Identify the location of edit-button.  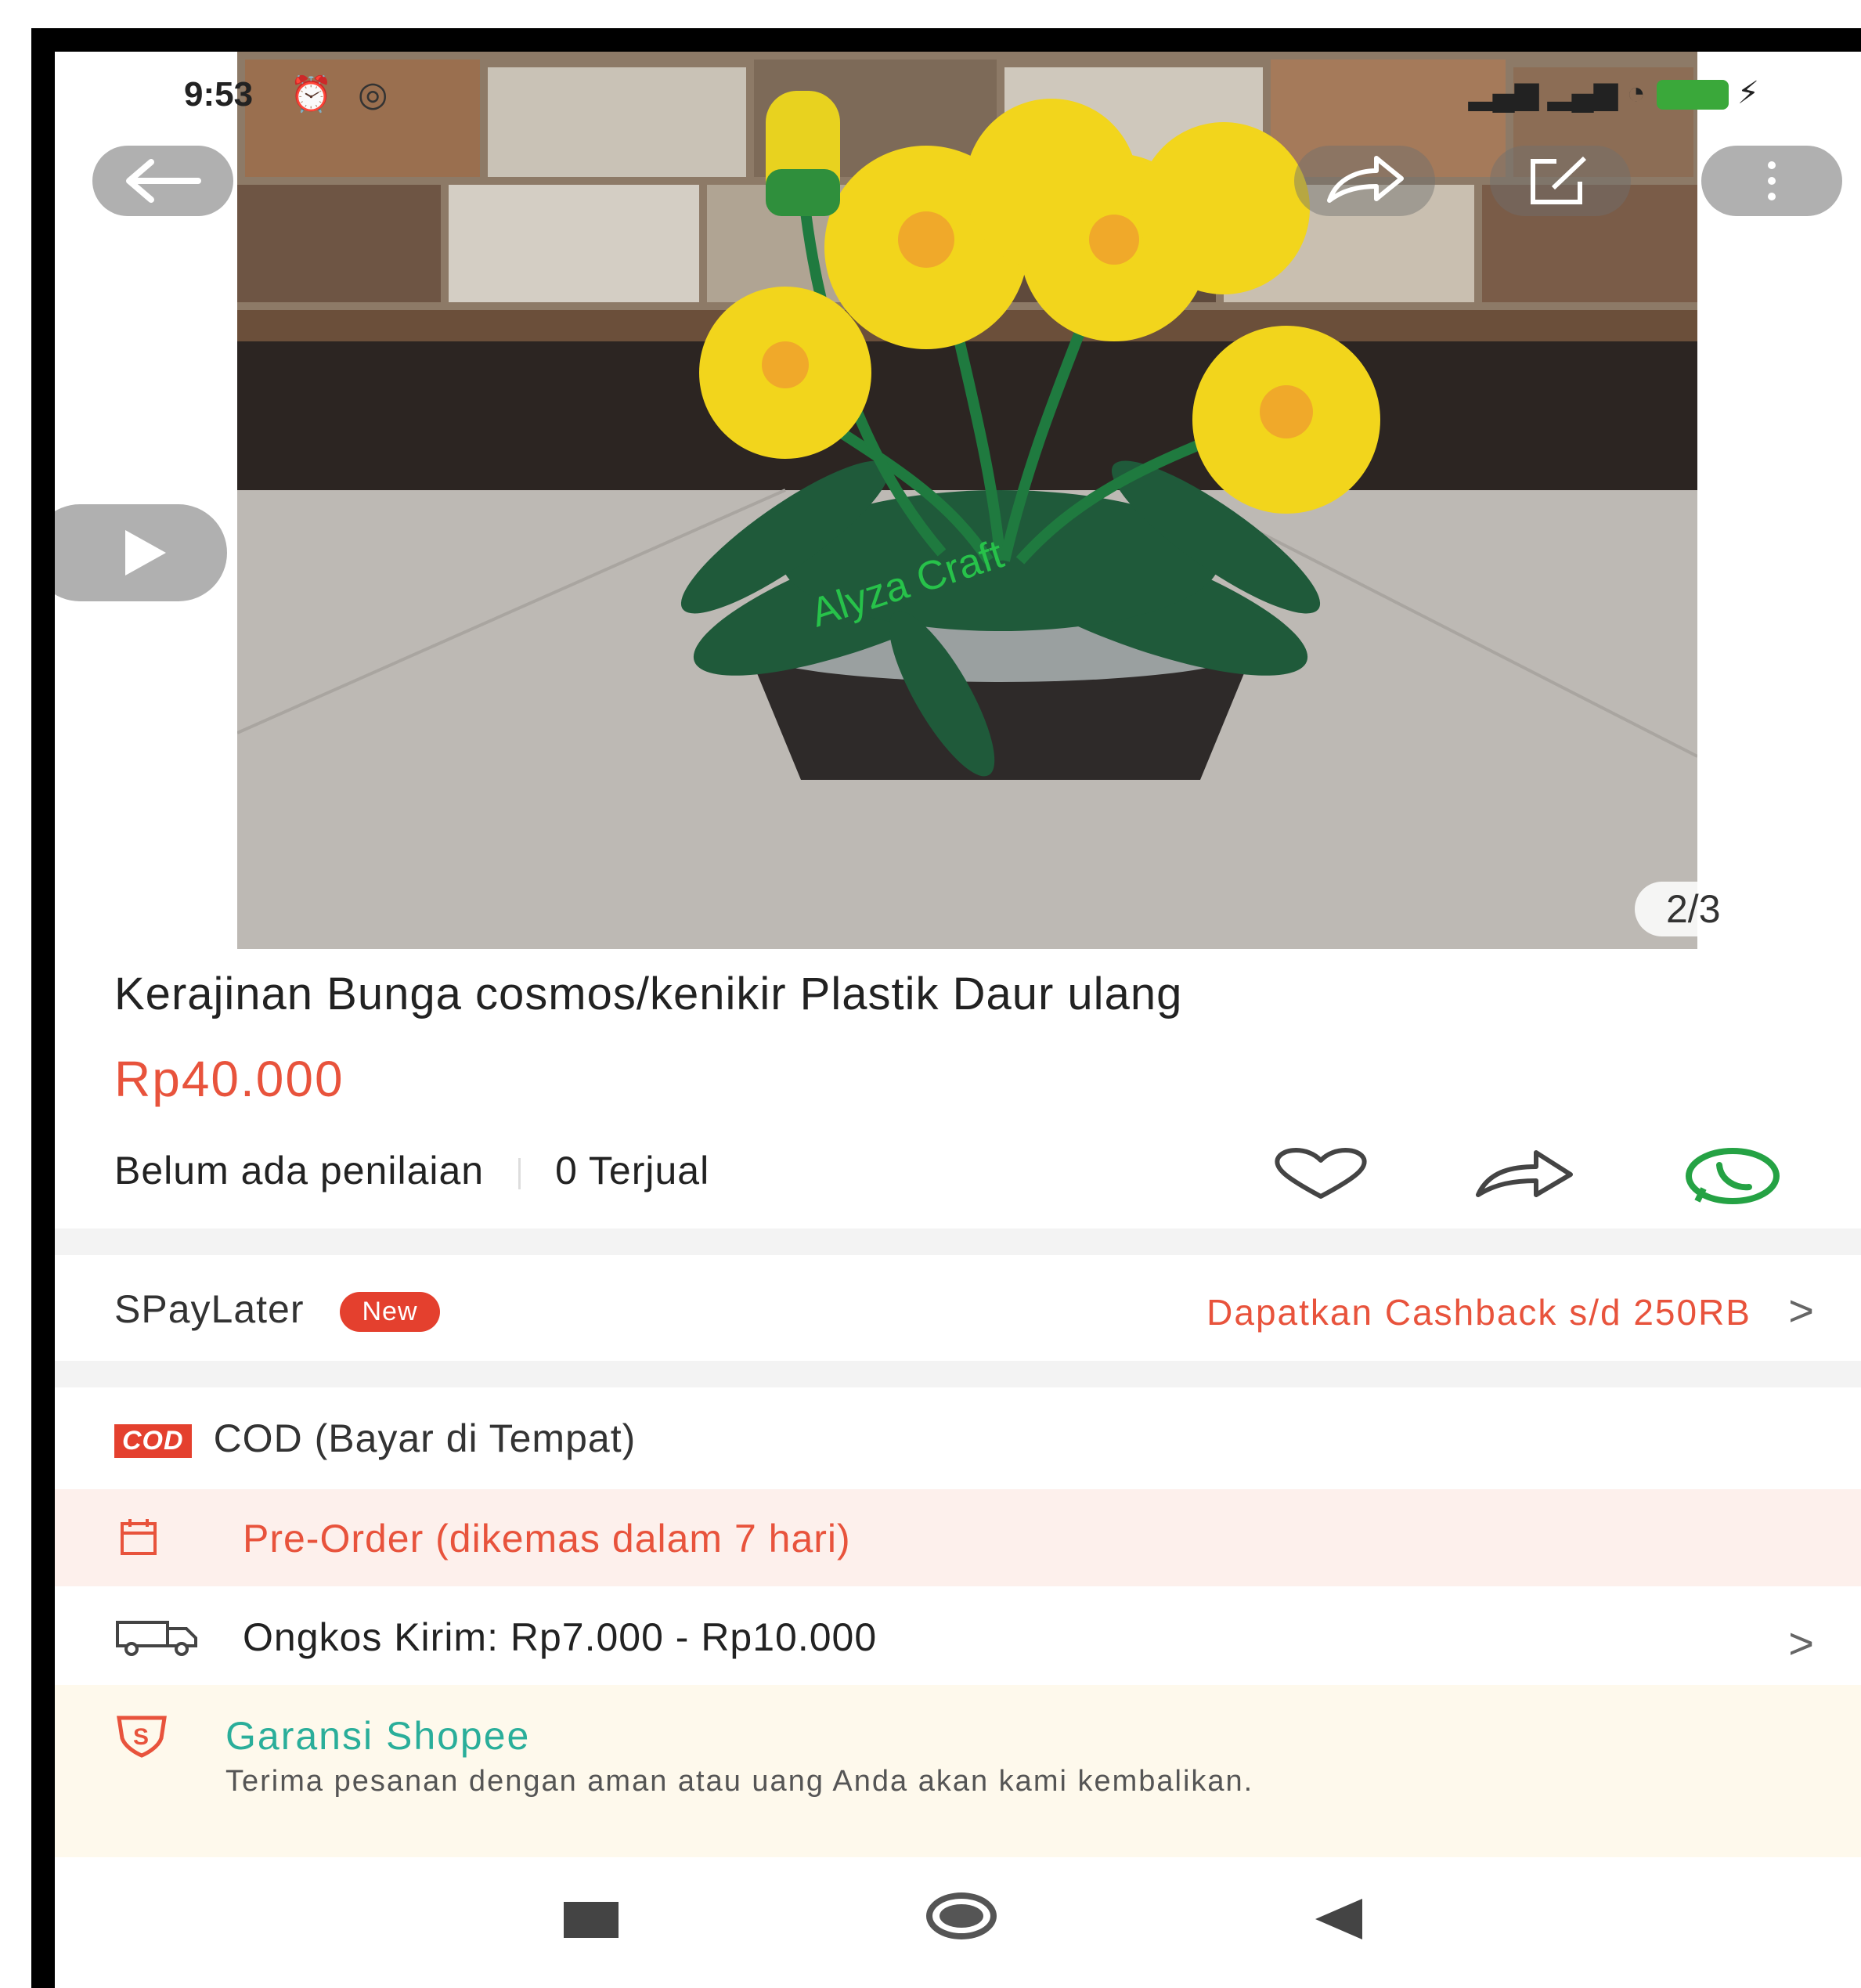
(1560, 181).